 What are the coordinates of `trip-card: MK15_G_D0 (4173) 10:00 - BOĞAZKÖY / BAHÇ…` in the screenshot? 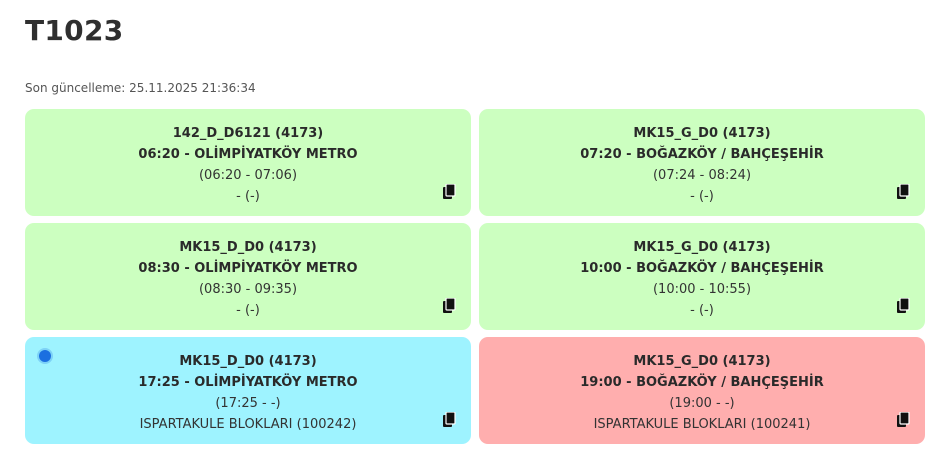 It's located at (702, 276).